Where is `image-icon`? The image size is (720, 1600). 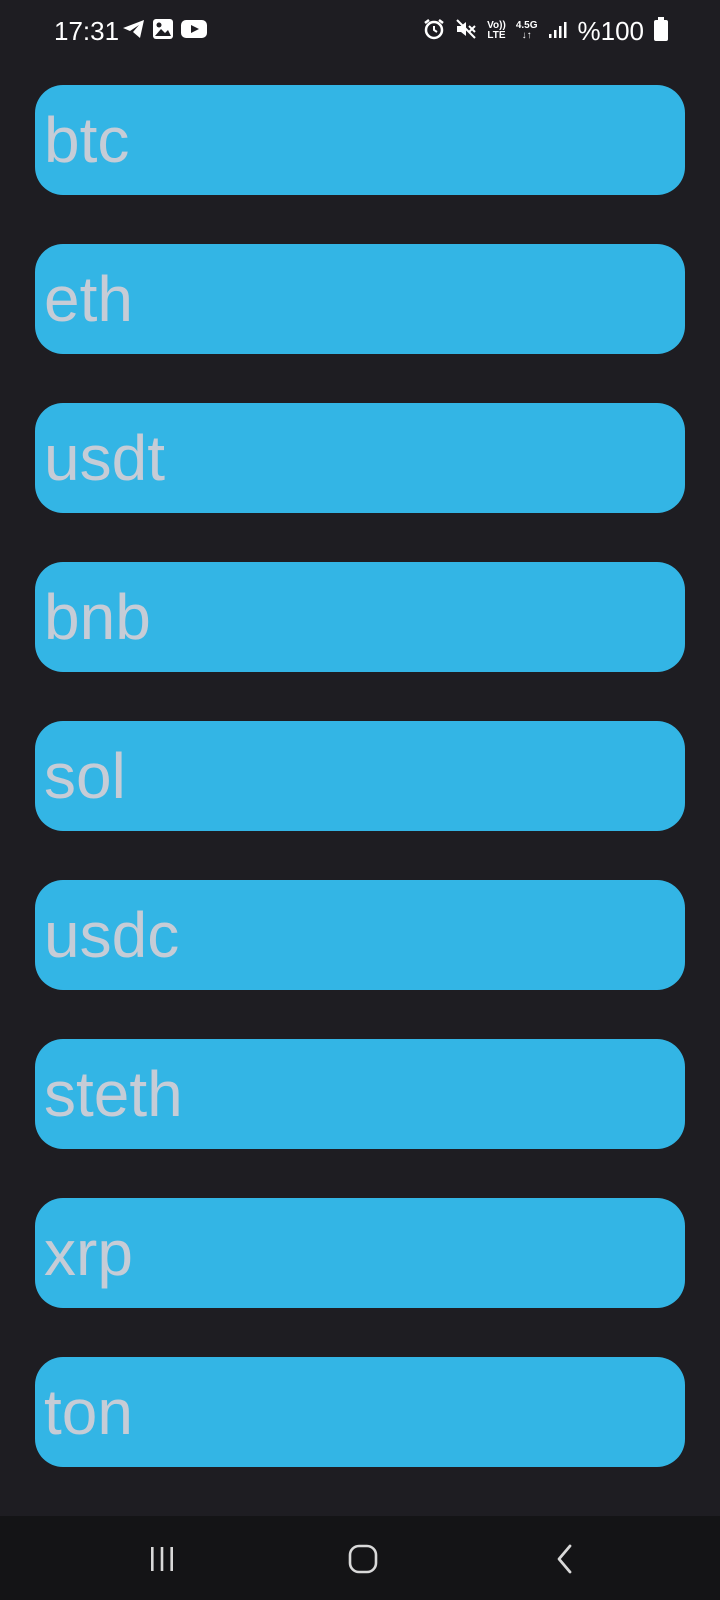 image-icon is located at coordinates (163, 31).